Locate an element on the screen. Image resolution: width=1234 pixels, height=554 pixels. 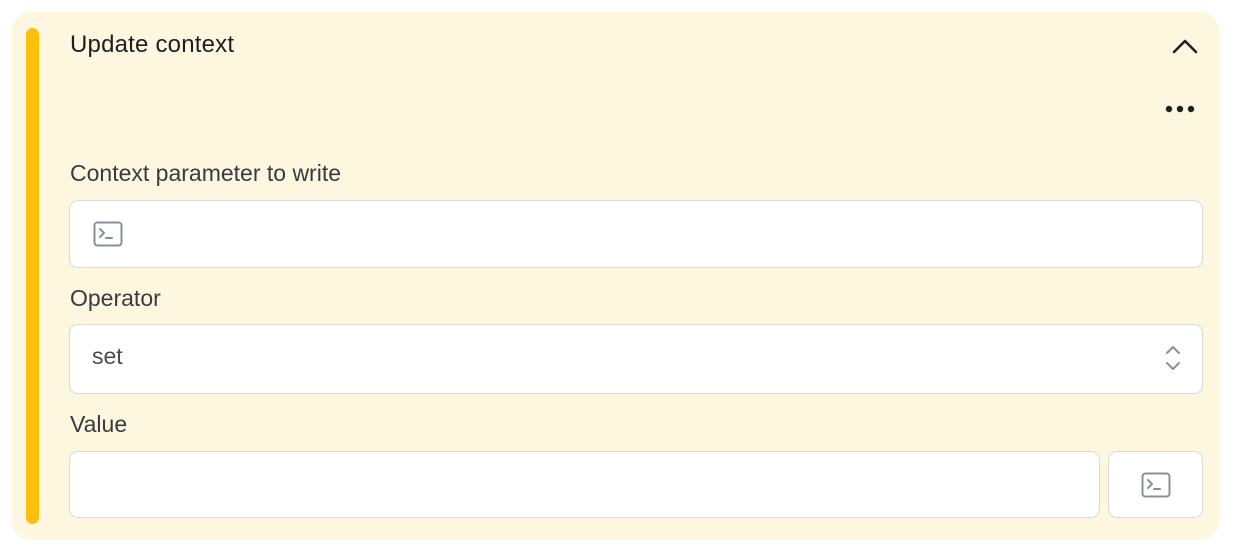
operator-label: Operator is located at coordinates (115, 298).